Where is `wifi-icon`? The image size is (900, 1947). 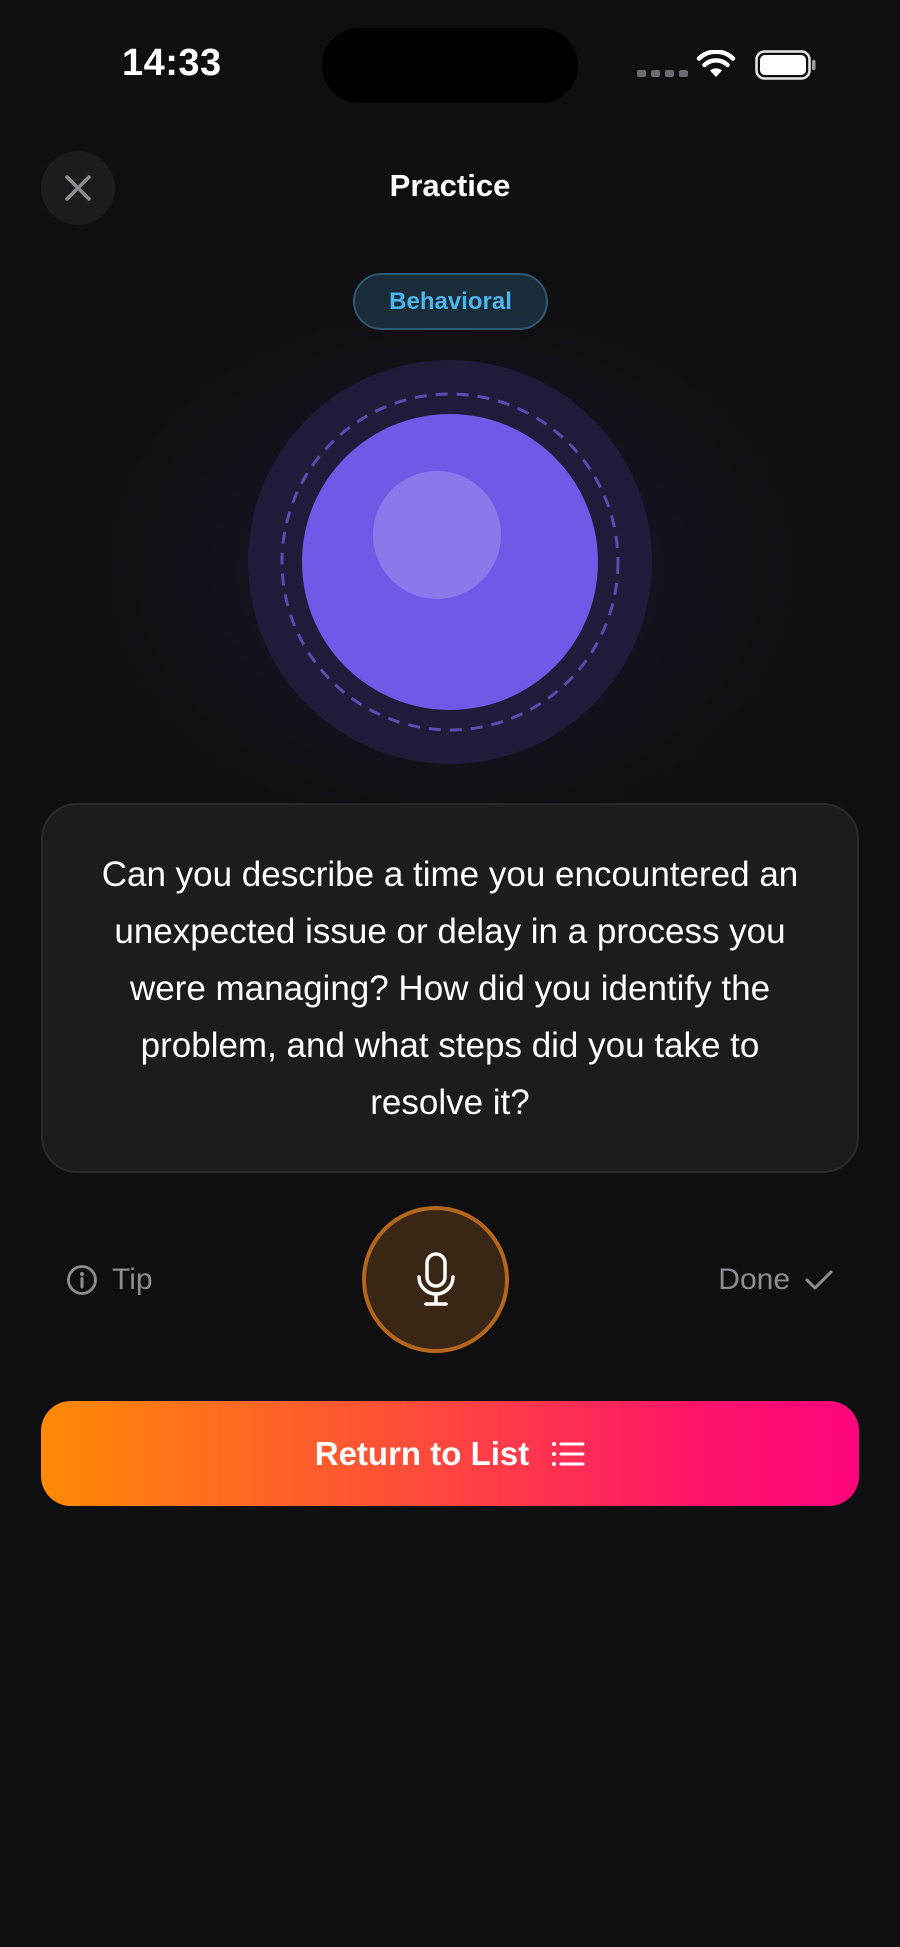 wifi-icon is located at coordinates (716, 63).